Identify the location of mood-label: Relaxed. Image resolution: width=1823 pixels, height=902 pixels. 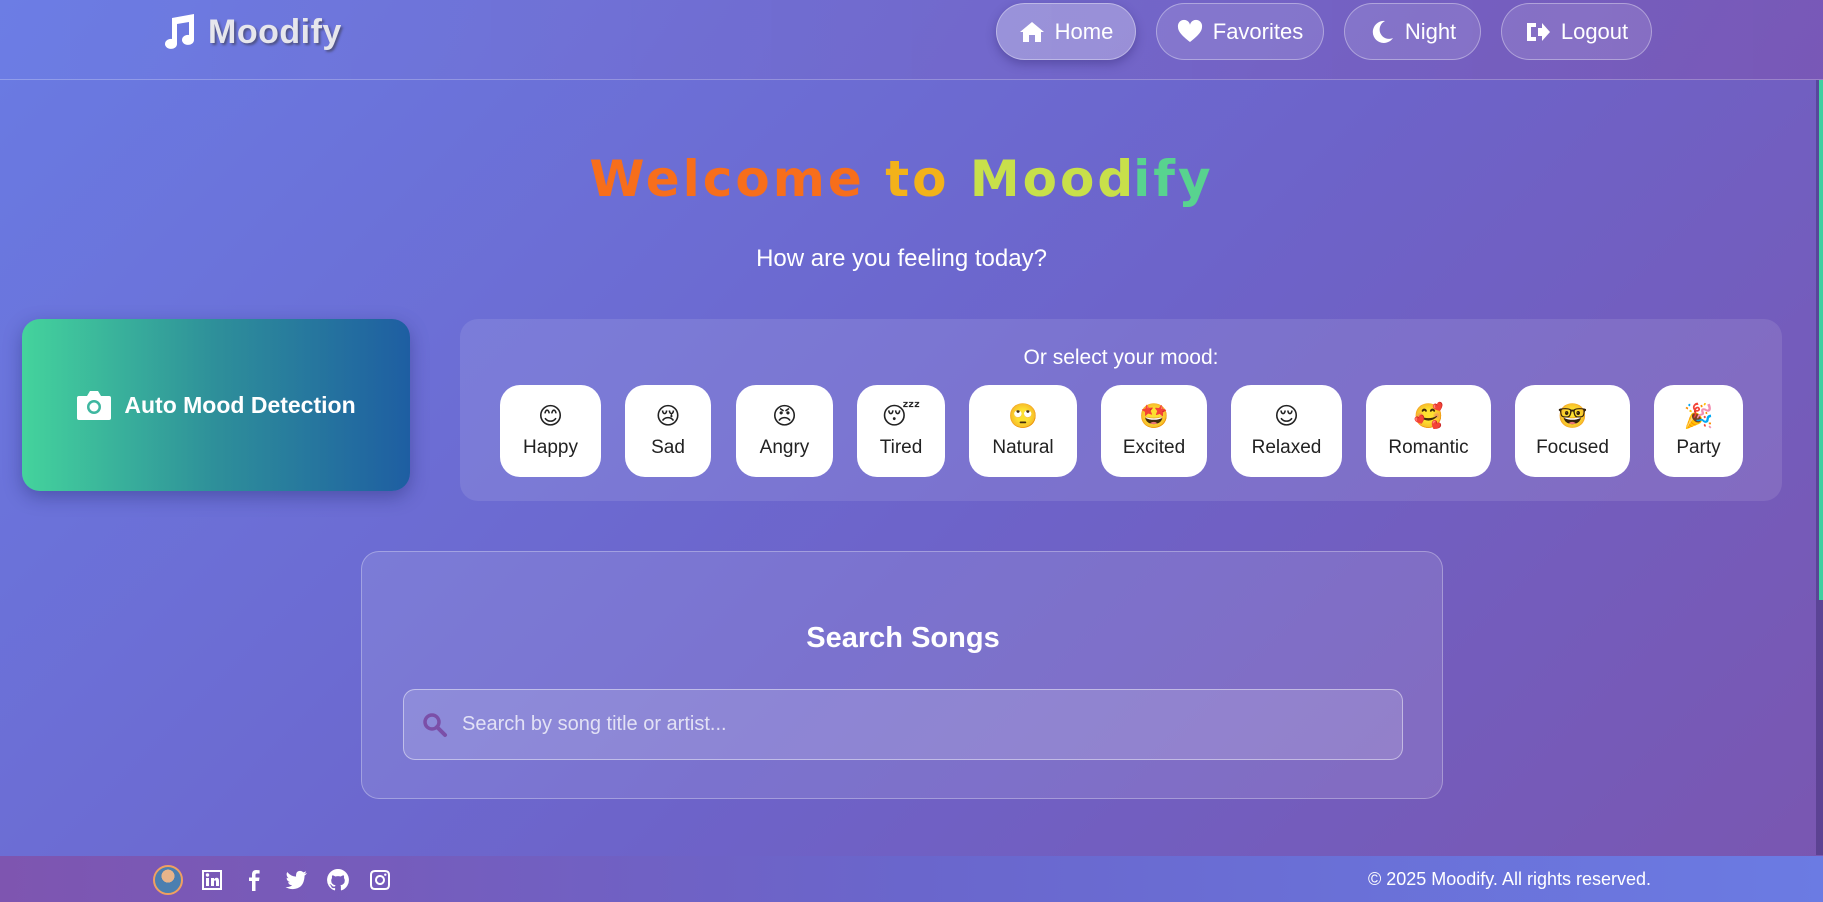
(1286, 447).